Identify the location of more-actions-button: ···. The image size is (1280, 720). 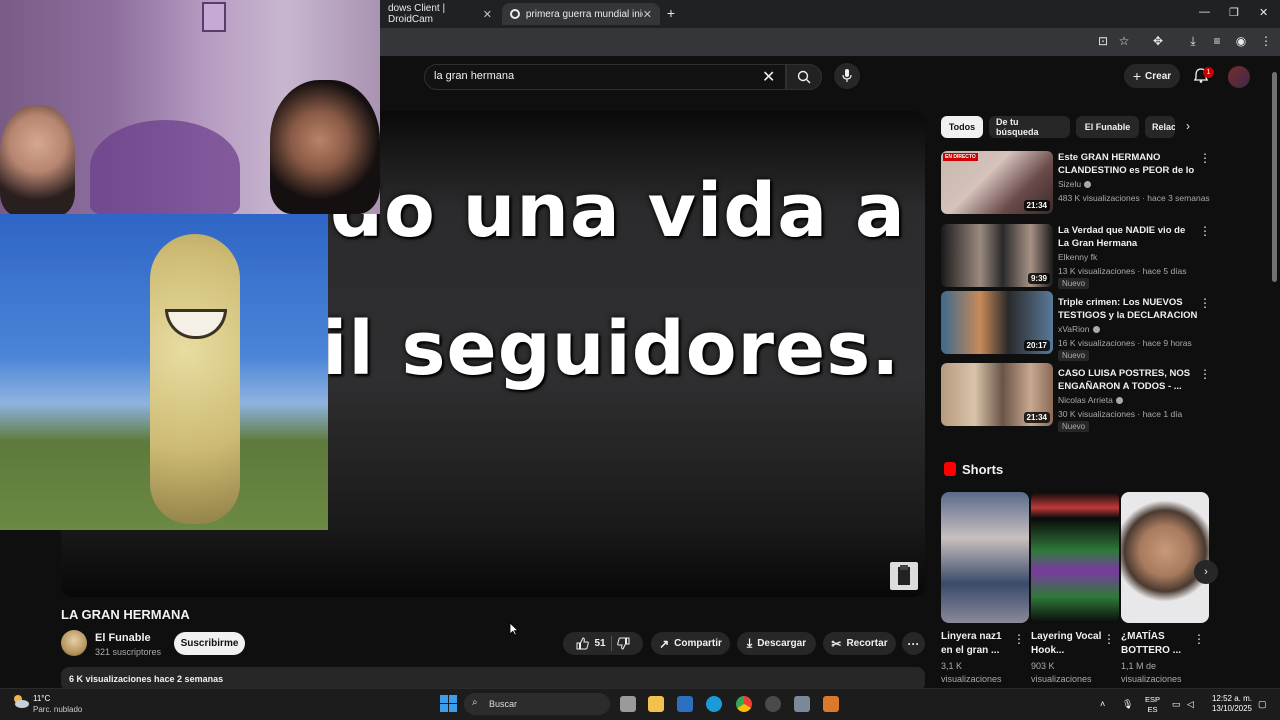
(913, 643).